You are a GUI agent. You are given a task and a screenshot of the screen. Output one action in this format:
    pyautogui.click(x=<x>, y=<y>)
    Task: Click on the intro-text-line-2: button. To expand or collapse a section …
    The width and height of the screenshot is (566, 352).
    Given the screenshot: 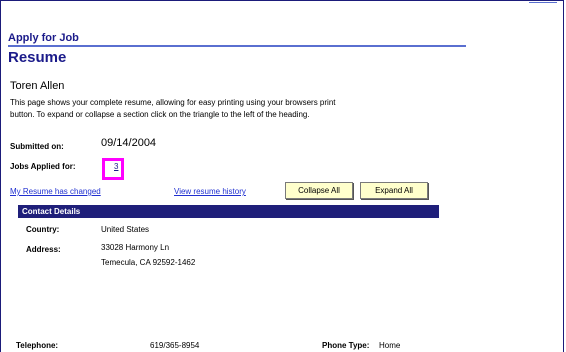 What is the action you would take?
    pyautogui.click(x=160, y=114)
    